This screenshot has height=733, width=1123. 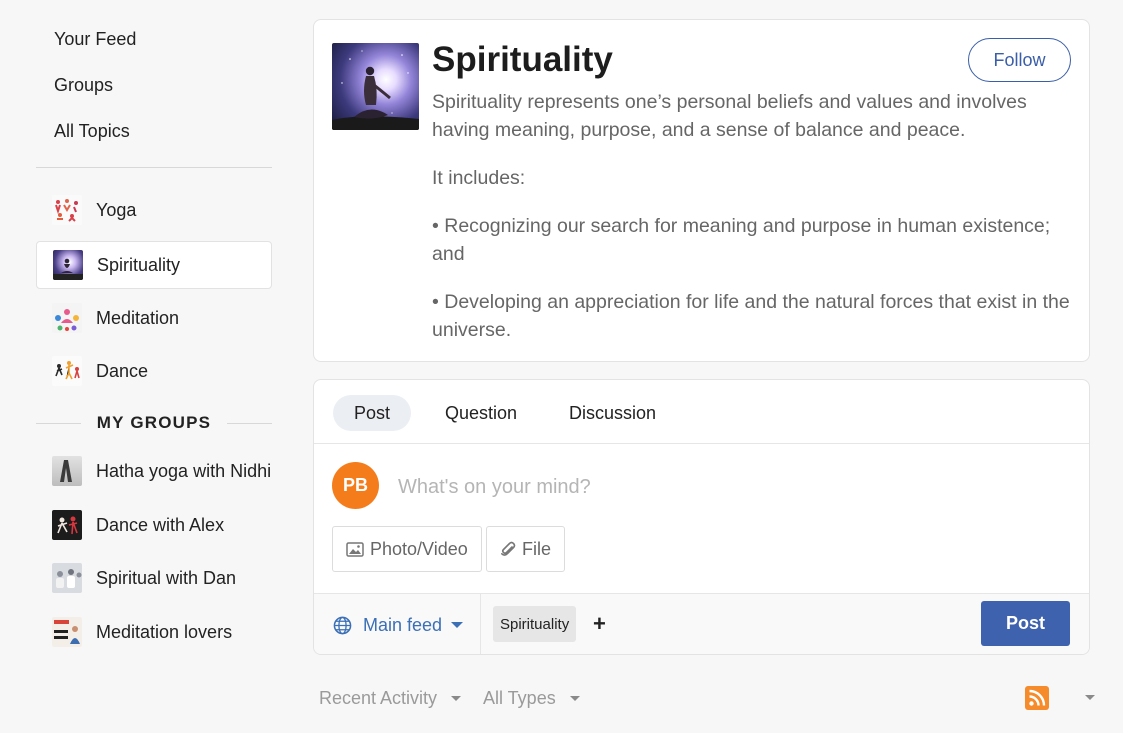 What do you see at coordinates (122, 370) in the screenshot?
I see `sidebar-item-label: Dance` at bounding box center [122, 370].